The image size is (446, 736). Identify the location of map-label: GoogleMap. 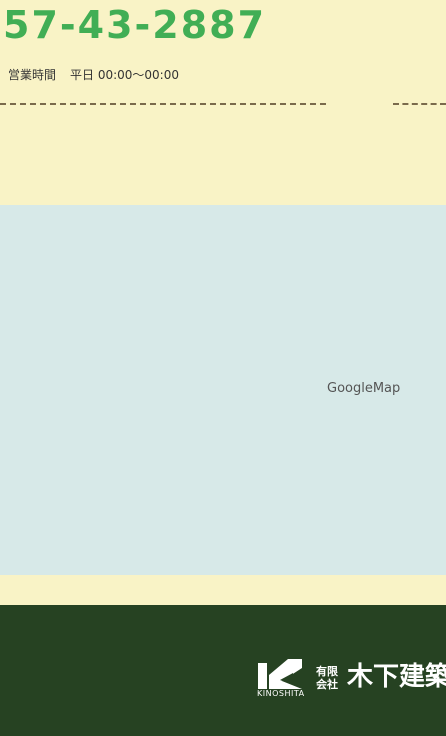
(364, 388).